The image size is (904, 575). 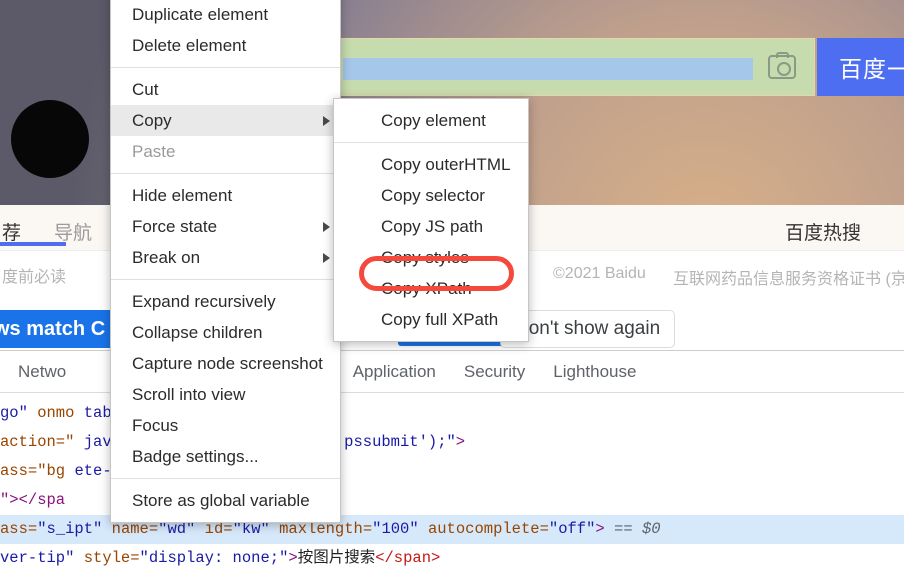 What do you see at coordinates (14, 413) in the screenshot?
I see `code-token: go"` at bounding box center [14, 413].